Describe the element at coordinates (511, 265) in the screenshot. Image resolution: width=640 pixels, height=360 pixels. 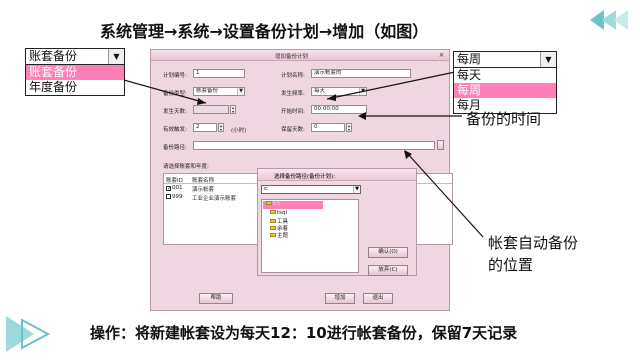
I see `annotation-backup-location-2: 的位置` at that location.